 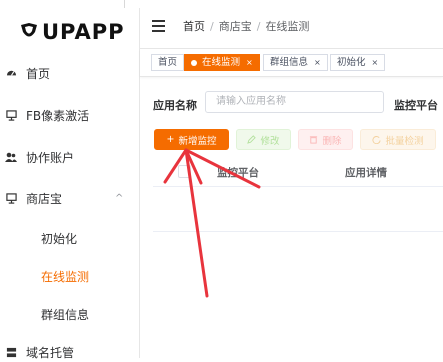 I want to click on submenu-item-online-monitor: 在线监测, so click(x=69, y=276).